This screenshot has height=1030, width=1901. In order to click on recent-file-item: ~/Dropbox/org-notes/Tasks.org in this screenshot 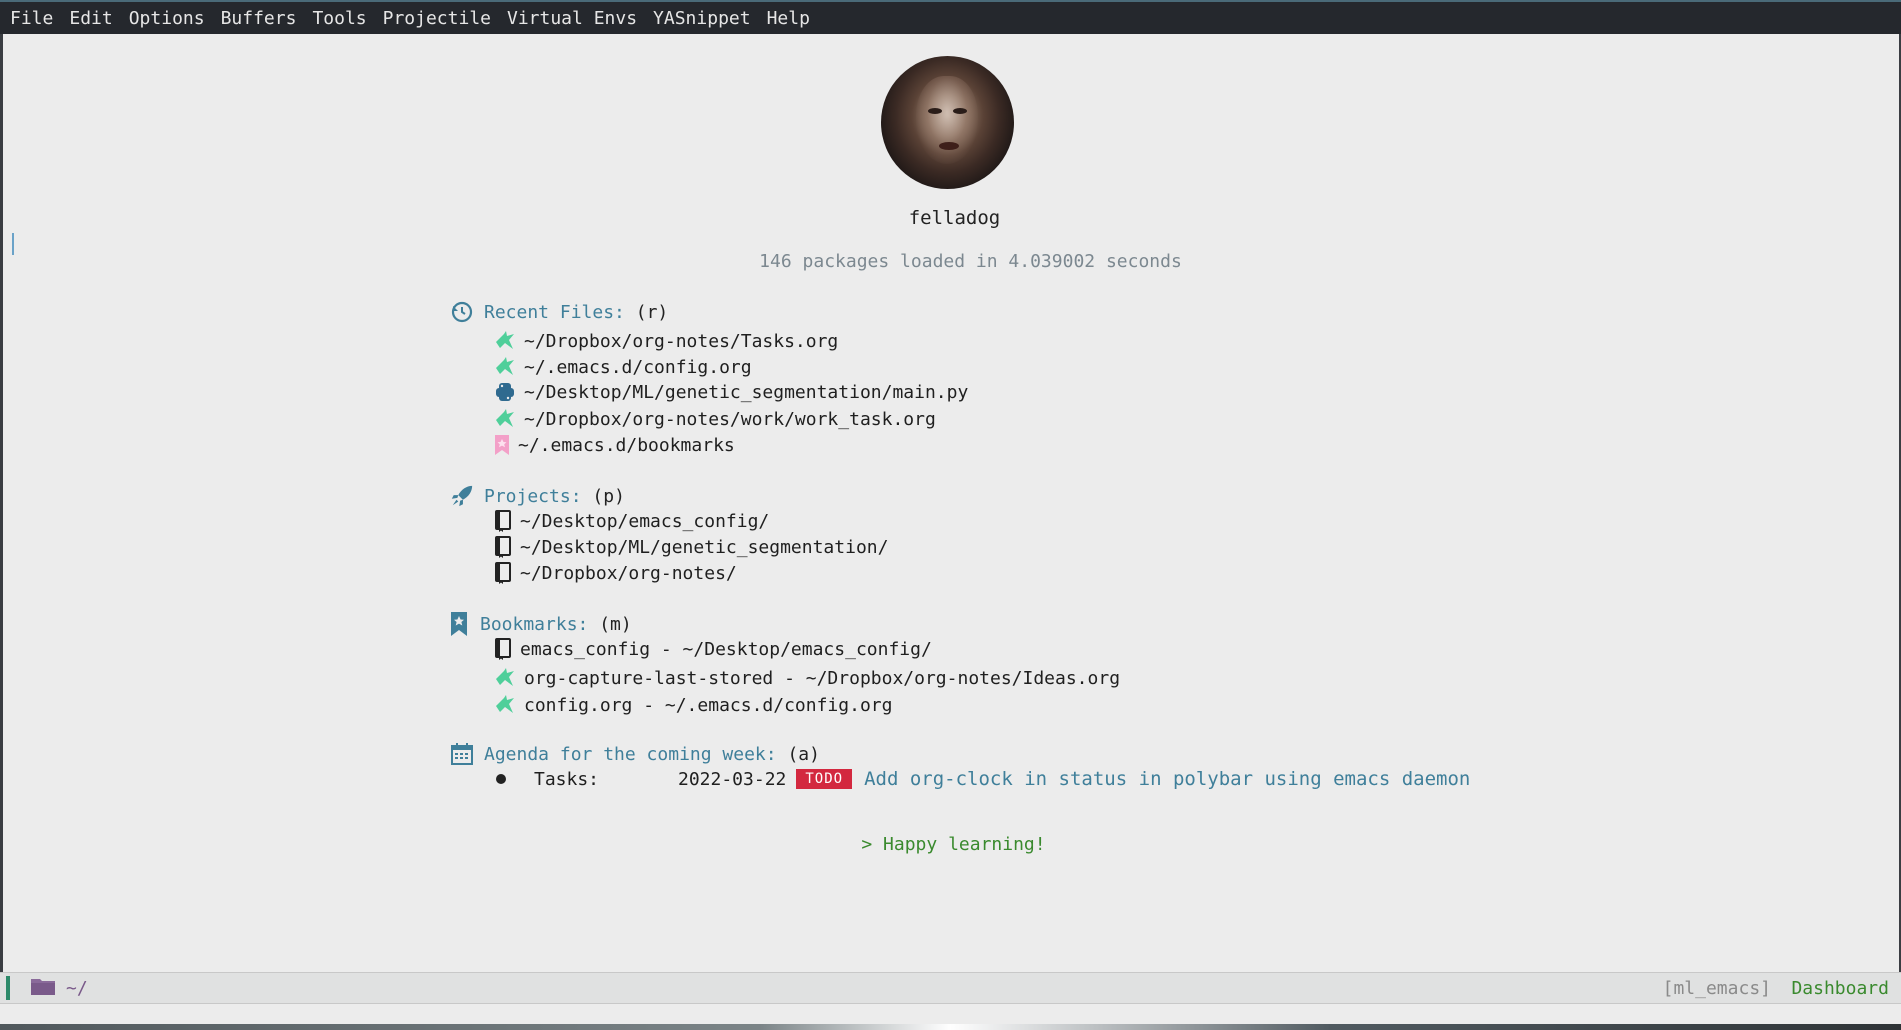, I will do `click(666, 341)`.